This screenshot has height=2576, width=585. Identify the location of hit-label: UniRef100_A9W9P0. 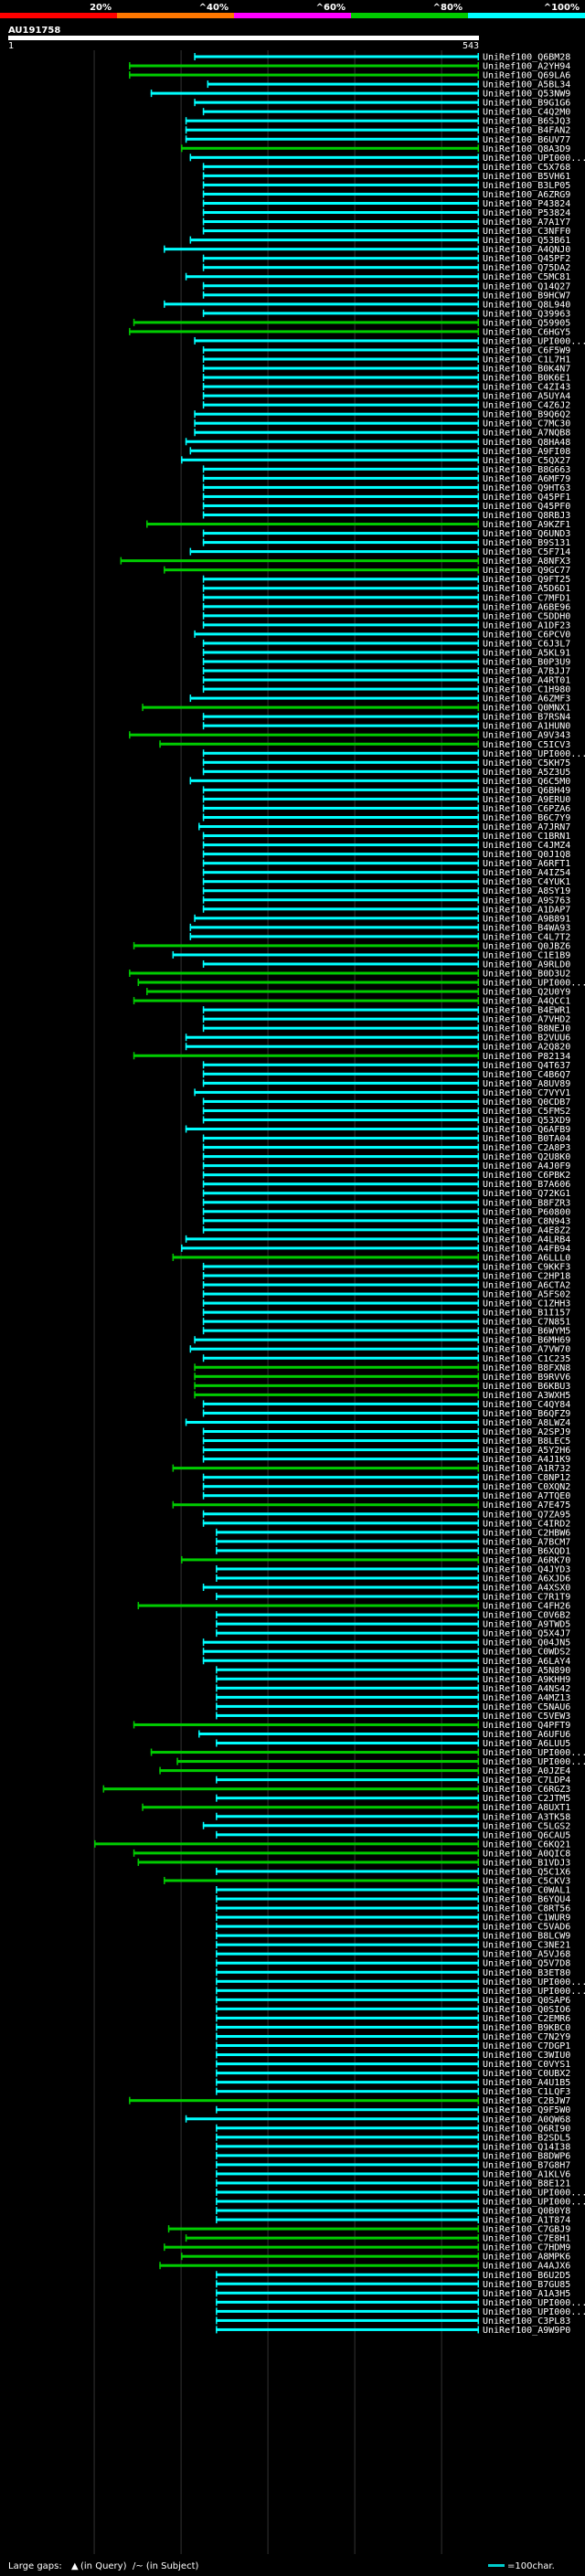
(527, 2331).